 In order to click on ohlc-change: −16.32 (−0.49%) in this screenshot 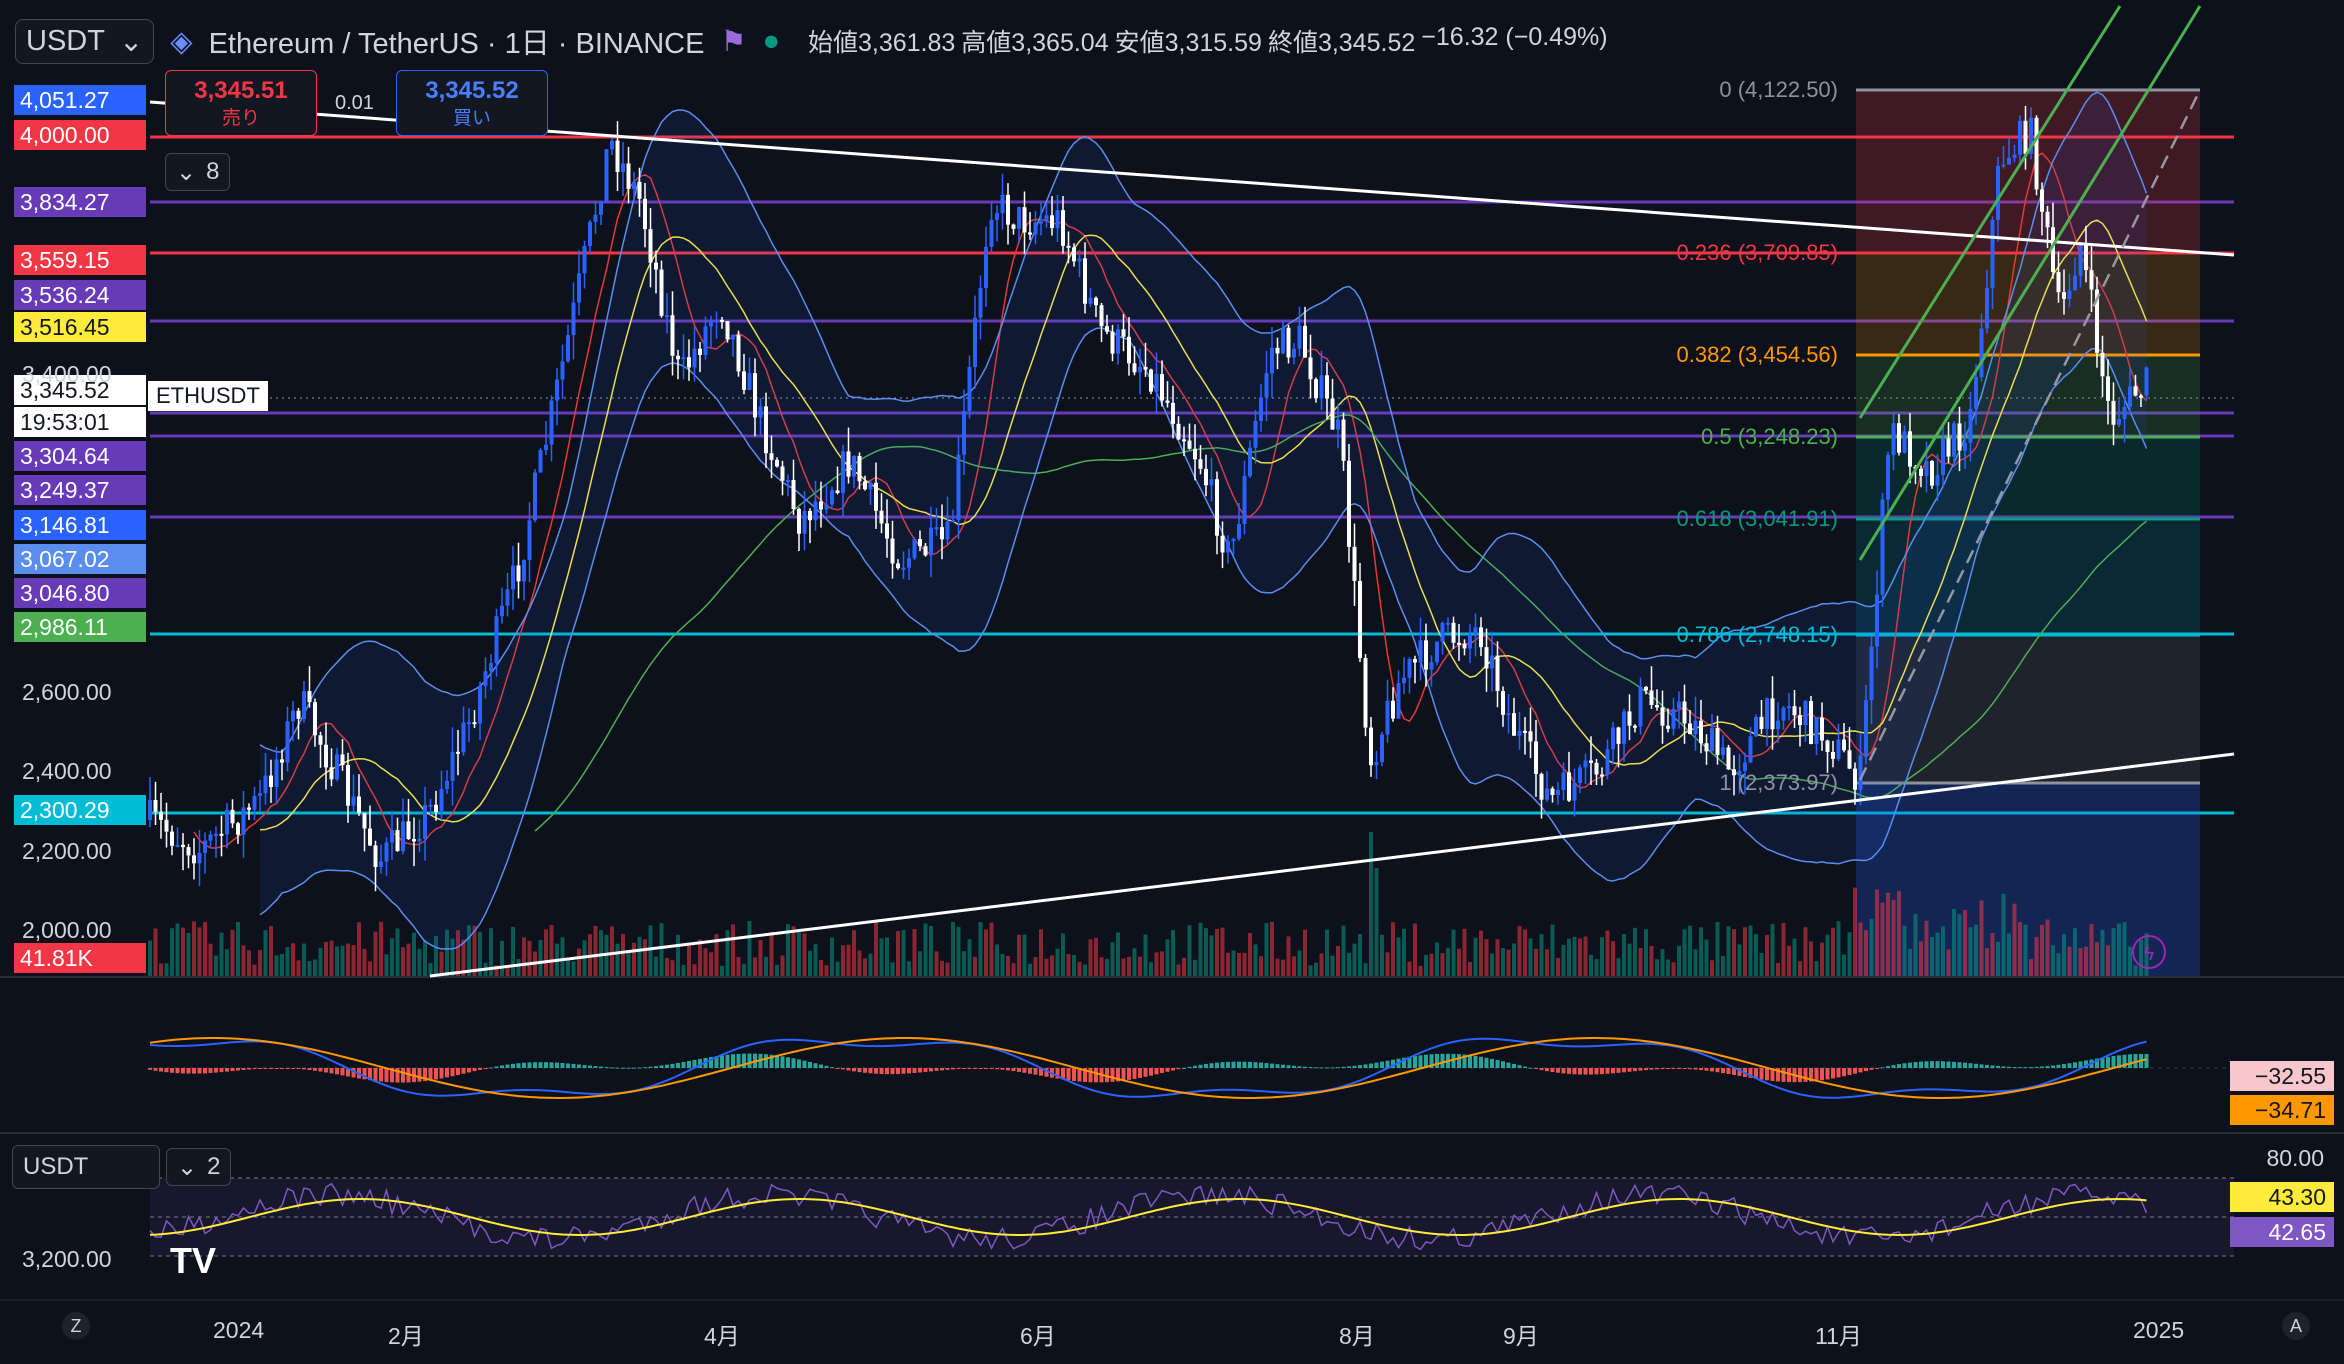, I will do `click(1514, 37)`.